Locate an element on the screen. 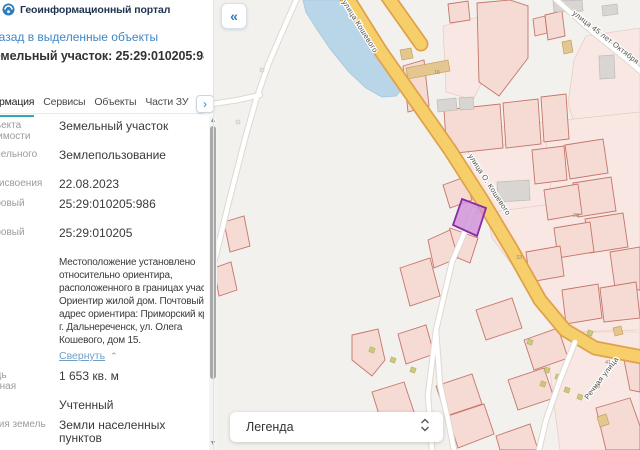 The height and width of the screenshot is (450, 640). legend-expand-icon is located at coordinates (425, 427).